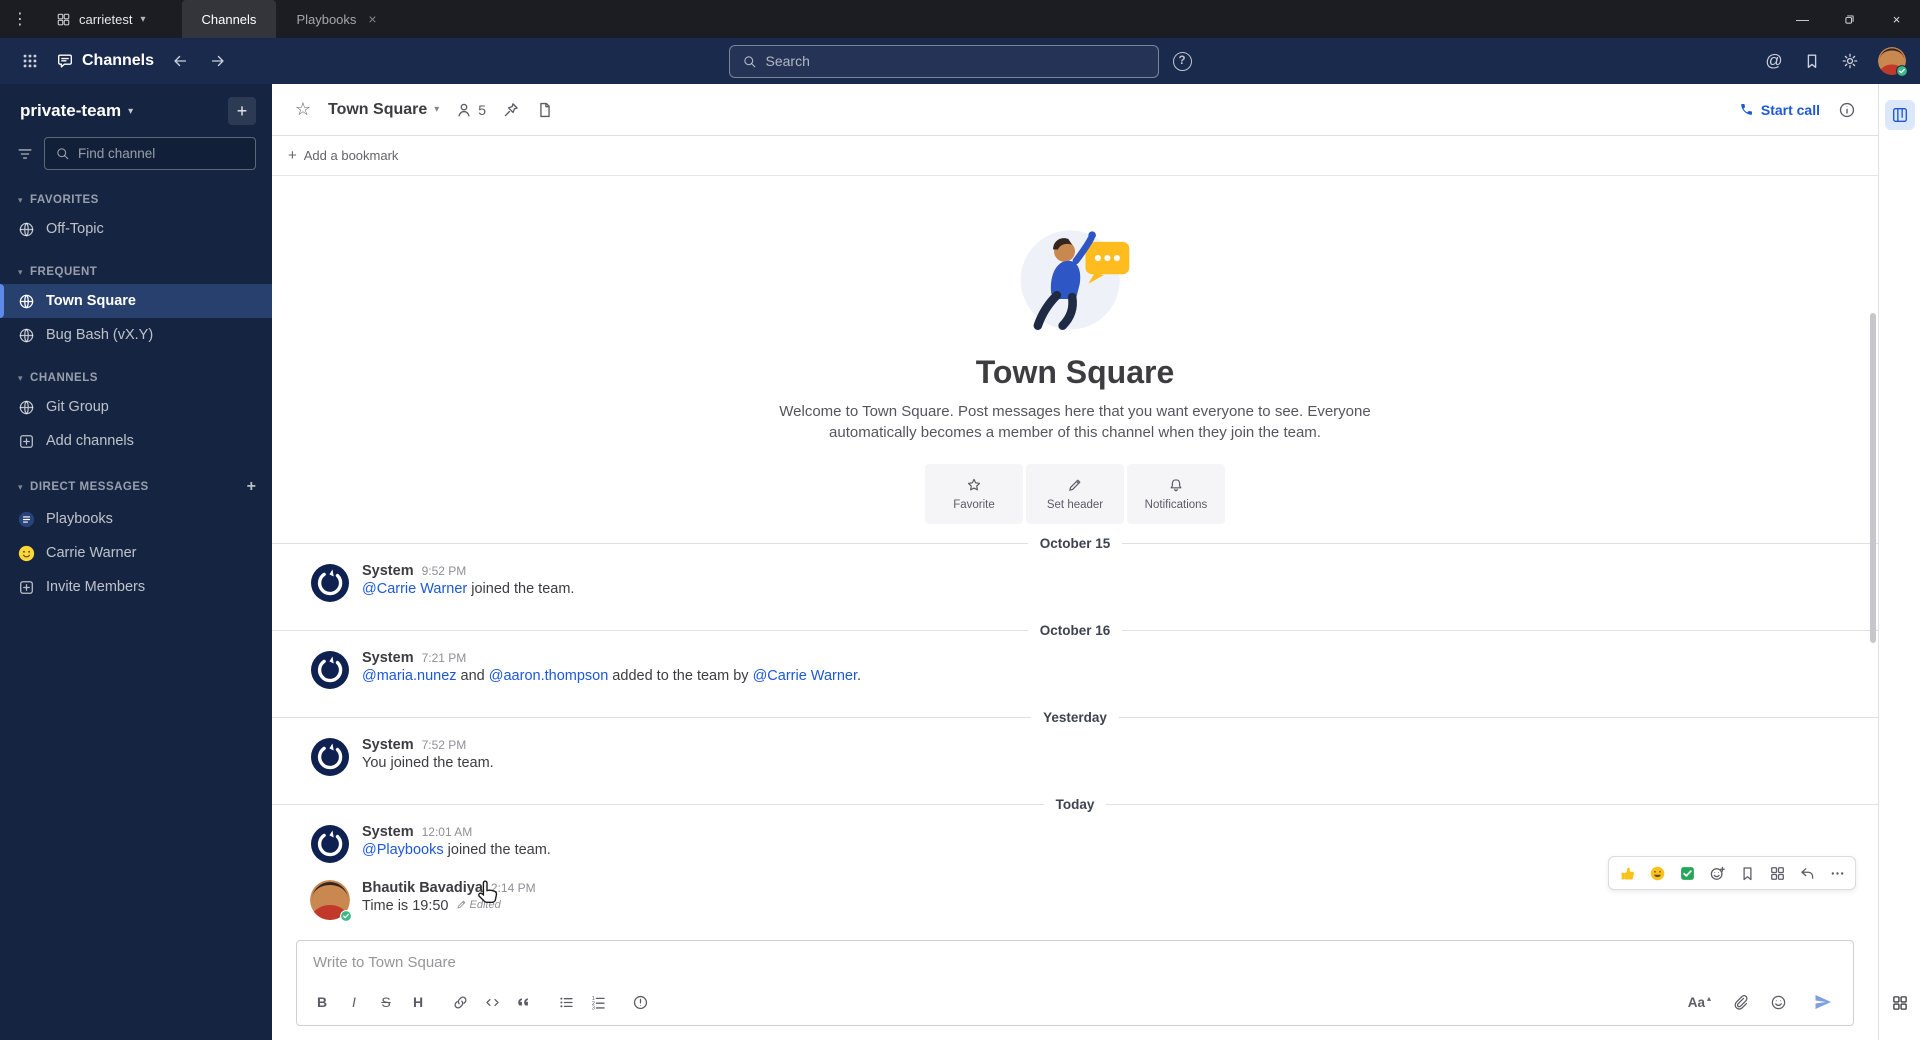  What do you see at coordinates (1899, 115) in the screenshot?
I see `app-bar-active-app-button` at bounding box center [1899, 115].